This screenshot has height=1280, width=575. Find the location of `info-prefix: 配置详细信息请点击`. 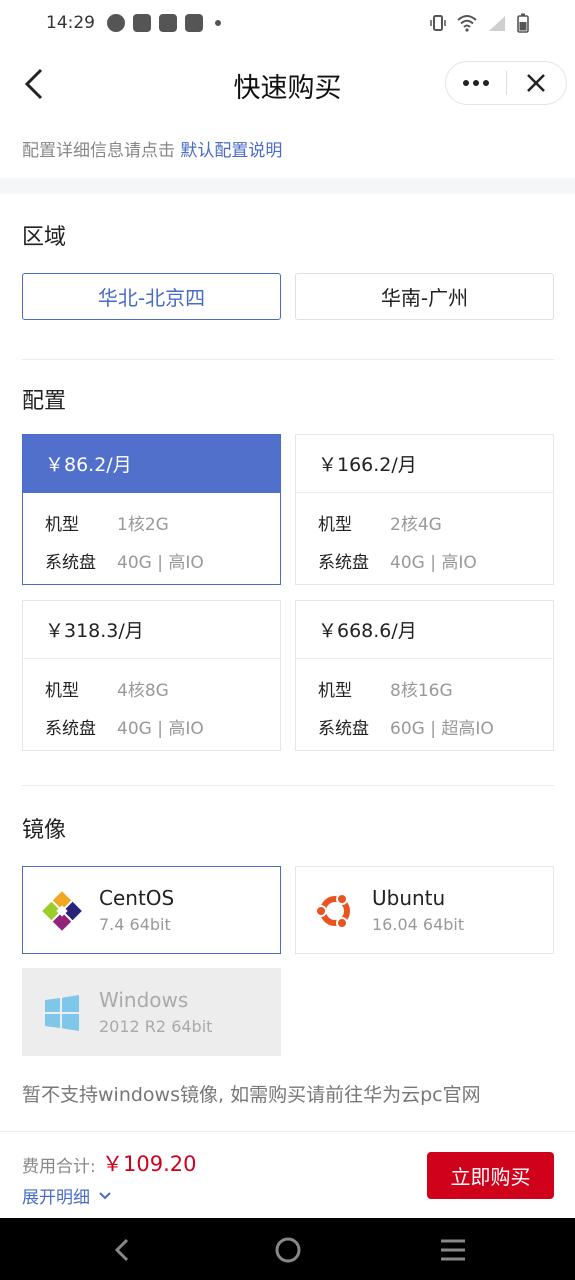

info-prefix: 配置详细信息请点击 is located at coordinates (98, 151).